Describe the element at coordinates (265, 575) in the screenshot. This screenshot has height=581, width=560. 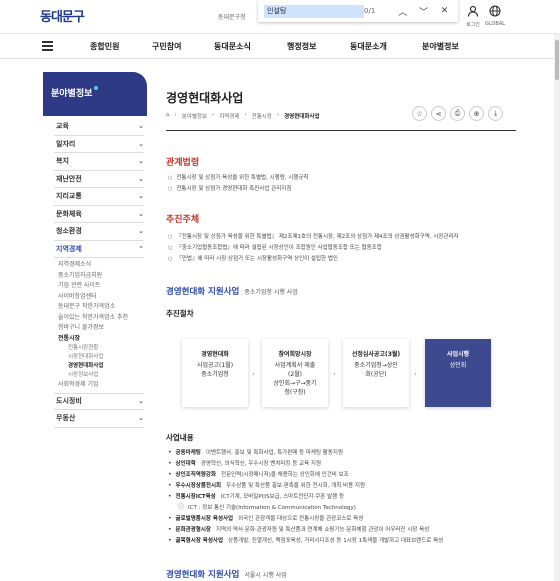
I see `support-seoul-heading-sub: 서울시 시행 사업` at that location.